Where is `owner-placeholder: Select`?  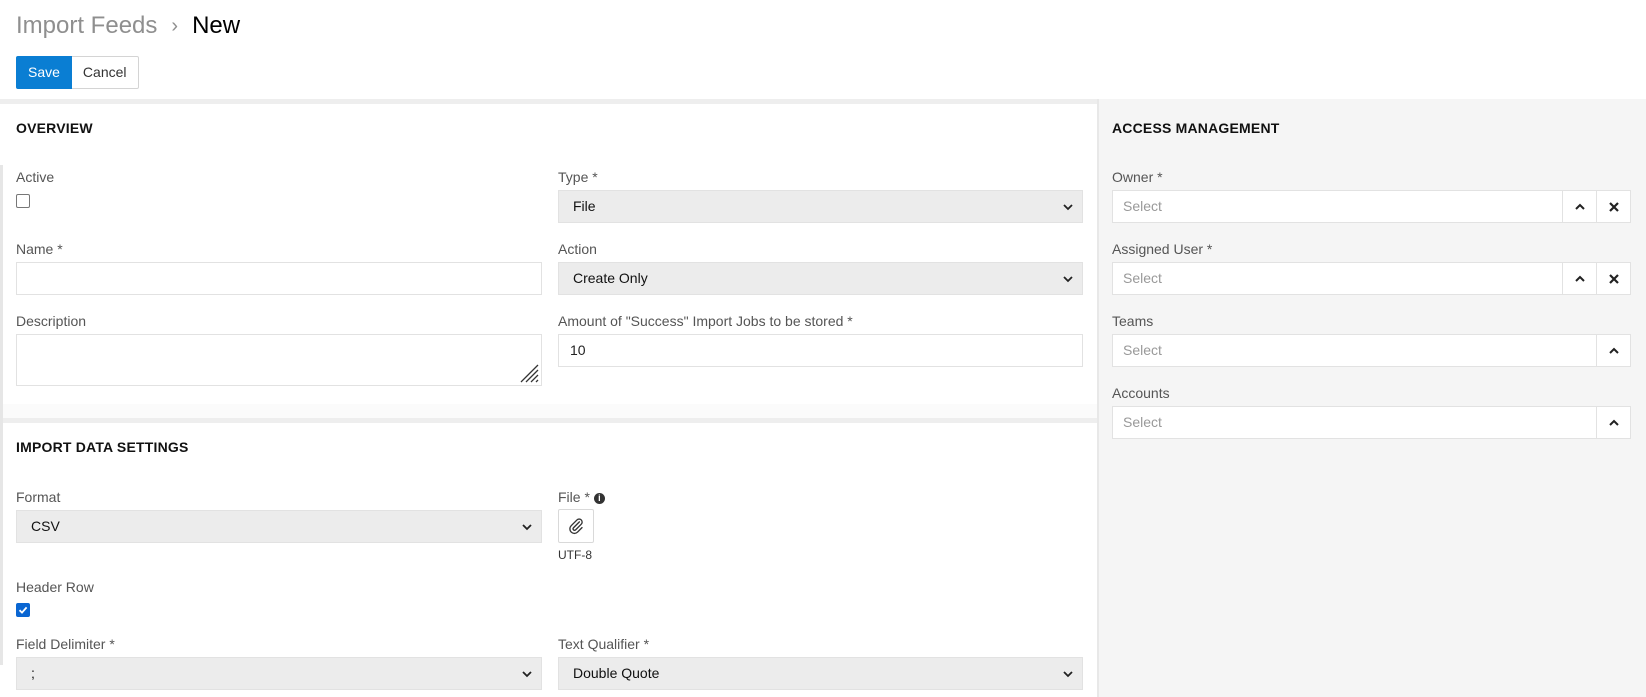 owner-placeholder: Select is located at coordinates (1142, 206).